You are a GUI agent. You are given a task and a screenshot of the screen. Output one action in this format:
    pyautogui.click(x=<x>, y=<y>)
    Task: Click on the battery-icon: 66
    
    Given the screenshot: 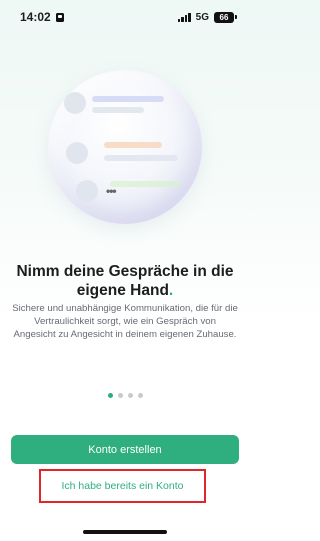 What is the action you would take?
    pyautogui.click(x=225, y=17)
    